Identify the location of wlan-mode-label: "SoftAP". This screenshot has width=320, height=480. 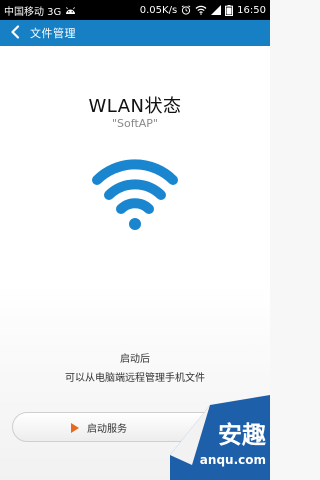
(135, 123).